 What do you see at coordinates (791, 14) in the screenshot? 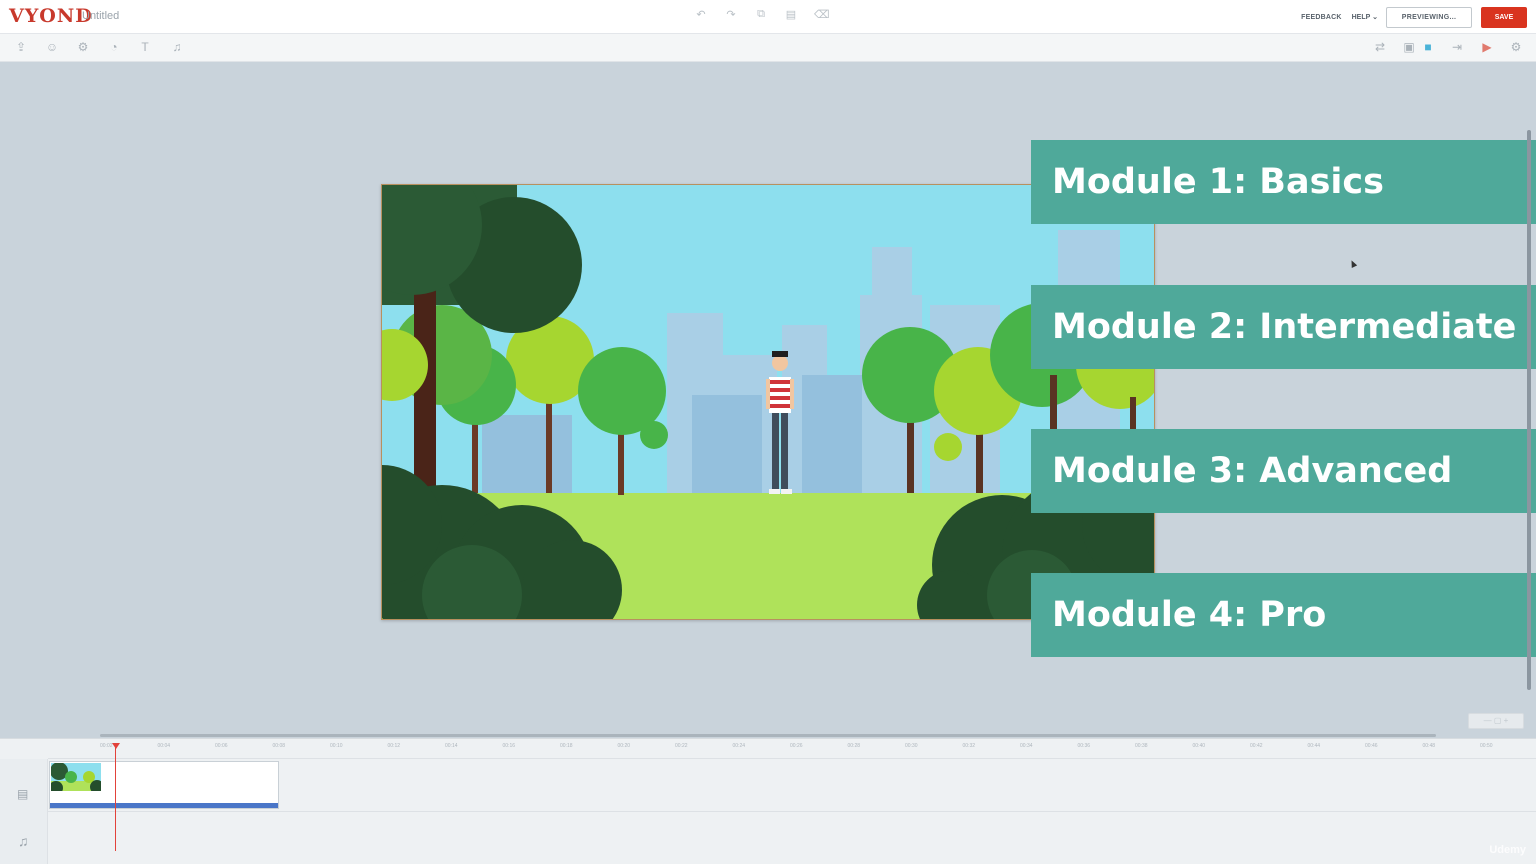
I see `paste-icon: ▤` at bounding box center [791, 14].